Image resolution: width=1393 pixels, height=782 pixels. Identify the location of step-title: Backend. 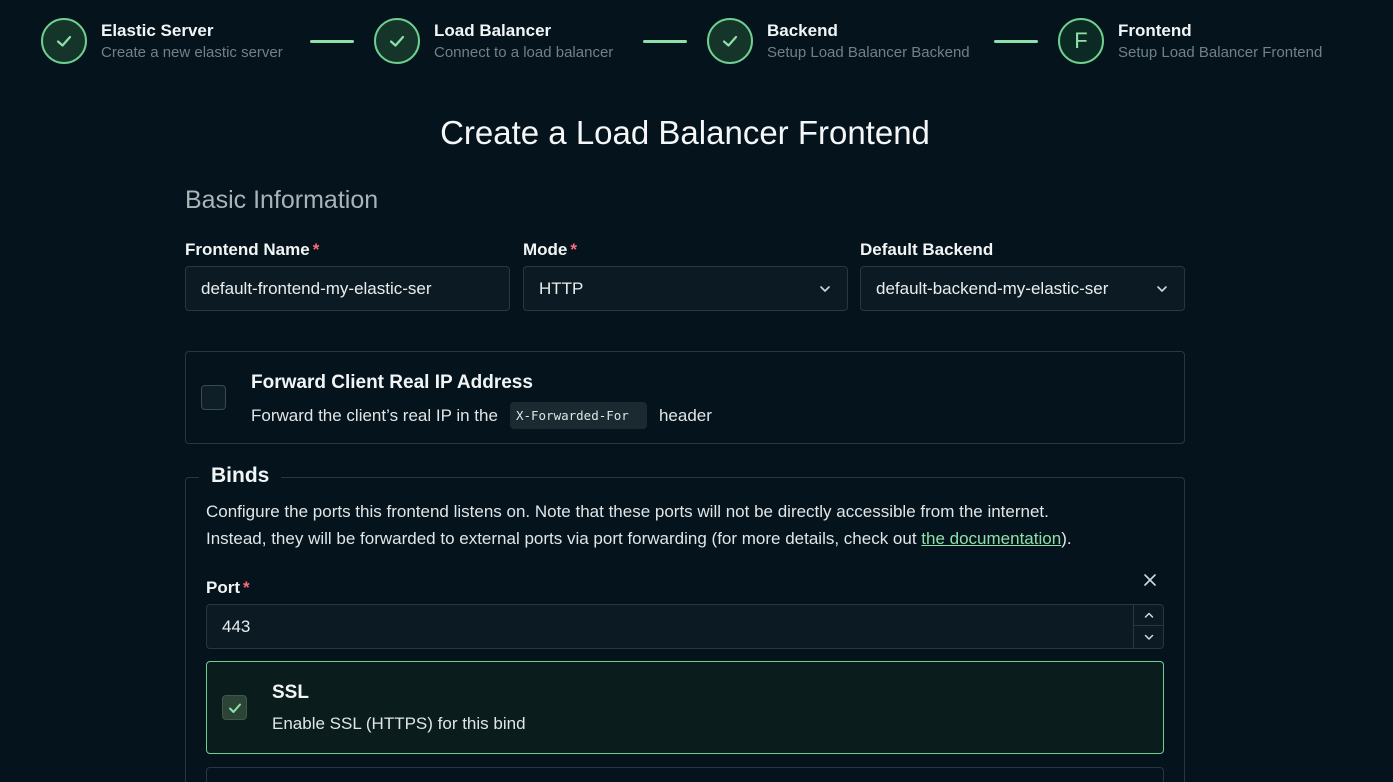
(802, 30).